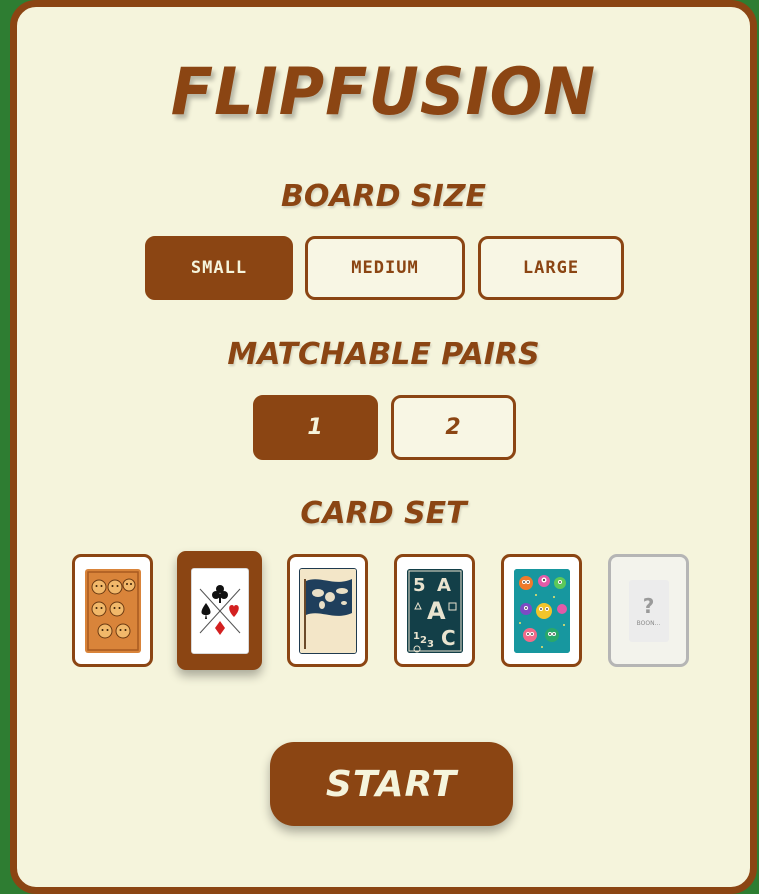 The width and height of the screenshot is (759, 894). What do you see at coordinates (419, 585) in the screenshot?
I see `svg-text: 5` at bounding box center [419, 585].